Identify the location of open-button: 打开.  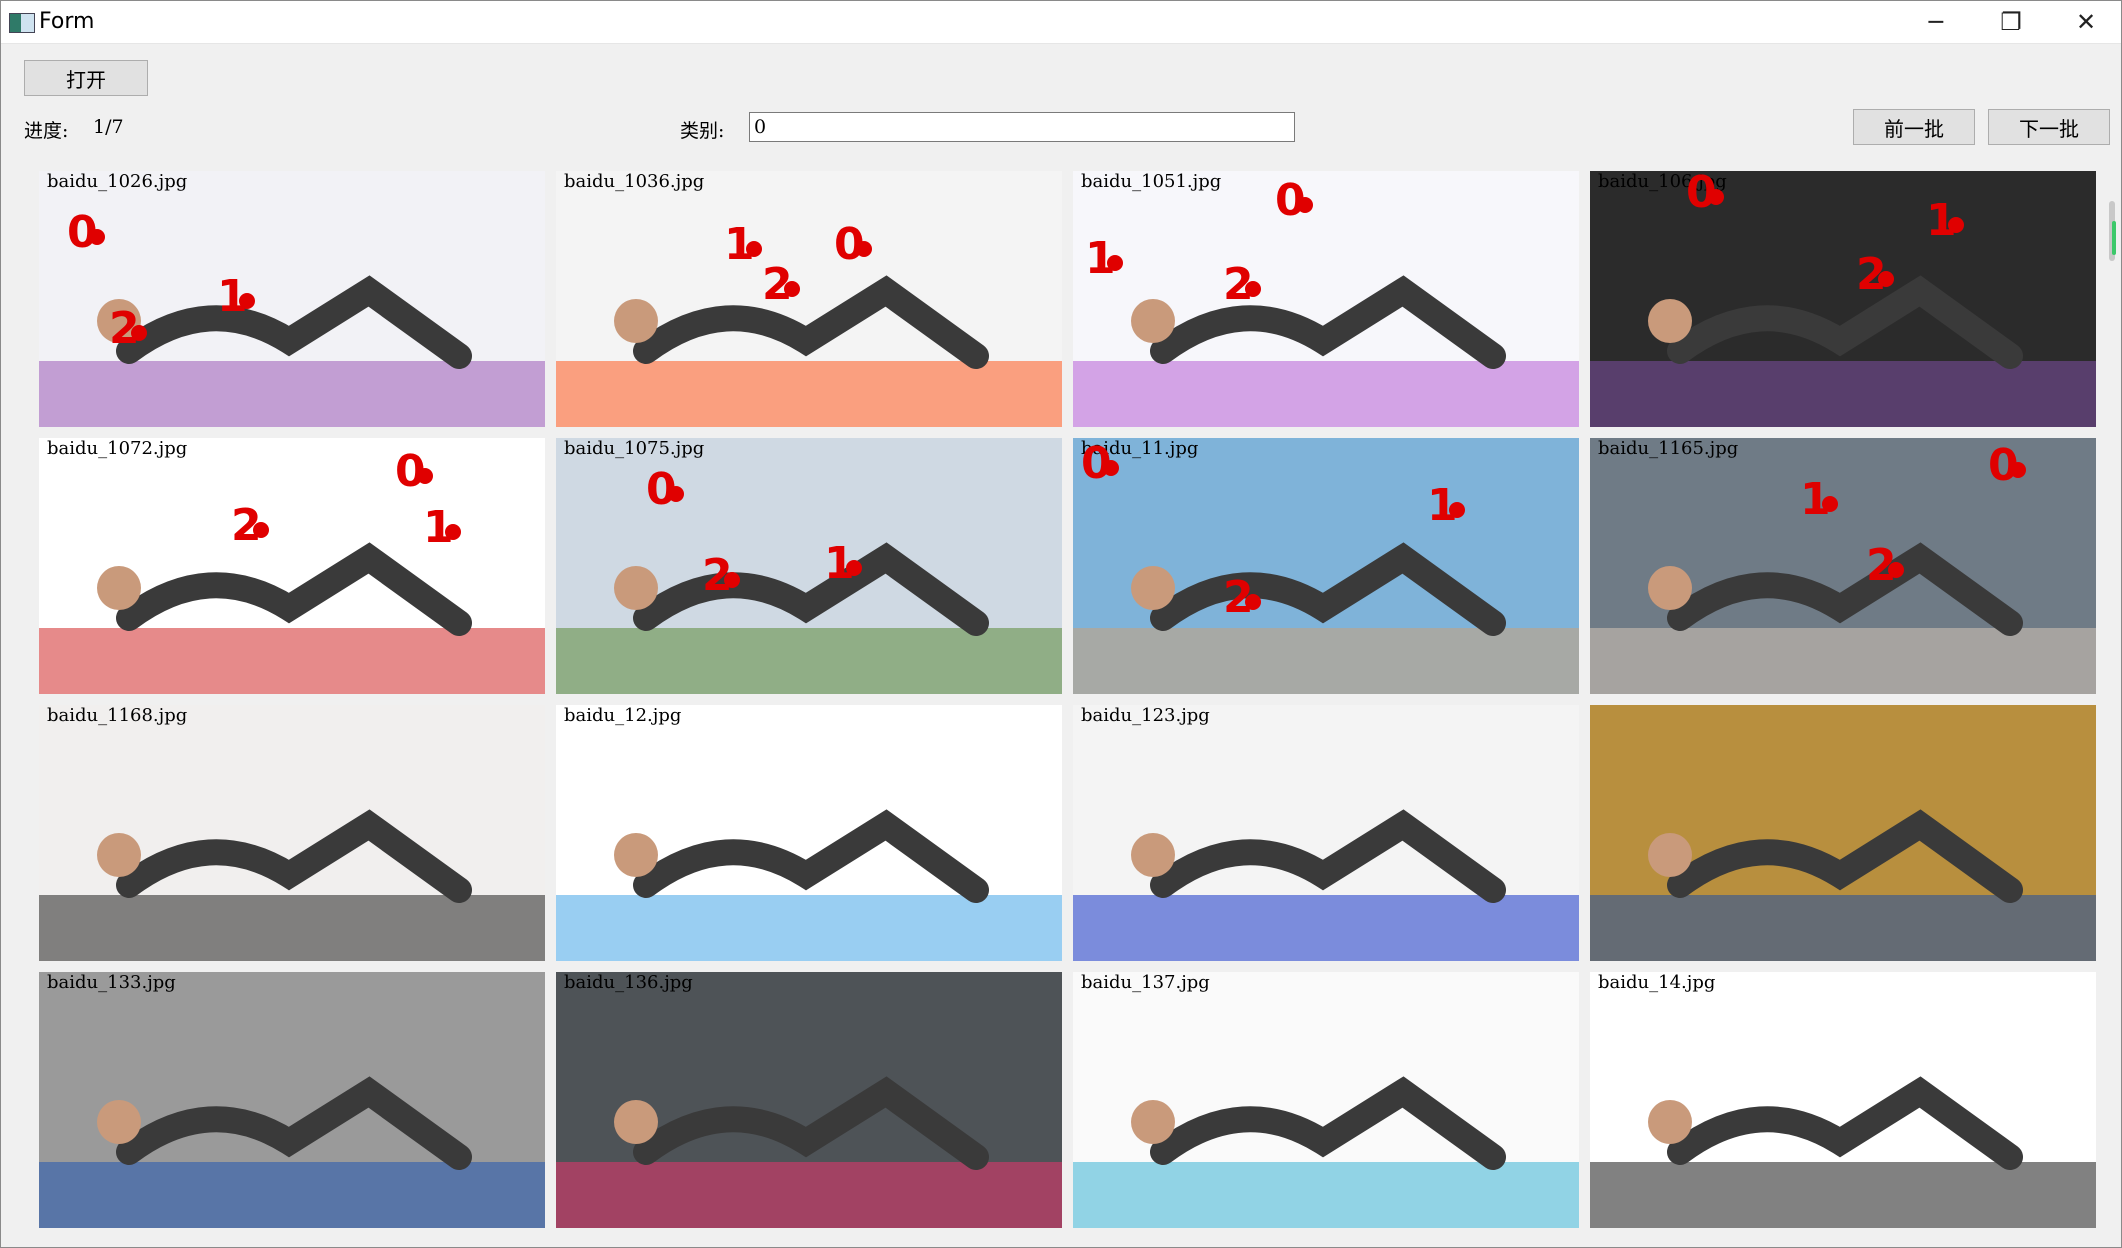
(86, 78).